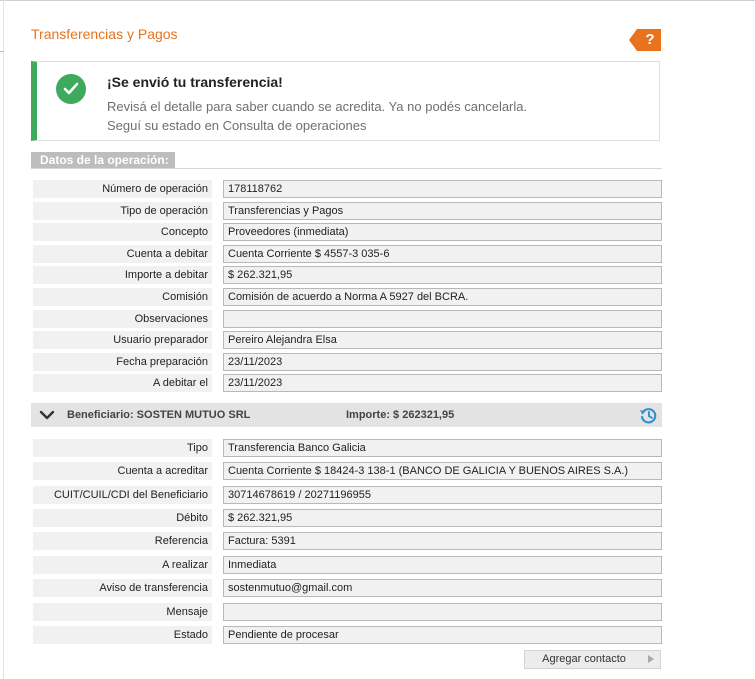  I want to click on operation-row: Fecha preparación 23/11/2023, so click(347, 362).